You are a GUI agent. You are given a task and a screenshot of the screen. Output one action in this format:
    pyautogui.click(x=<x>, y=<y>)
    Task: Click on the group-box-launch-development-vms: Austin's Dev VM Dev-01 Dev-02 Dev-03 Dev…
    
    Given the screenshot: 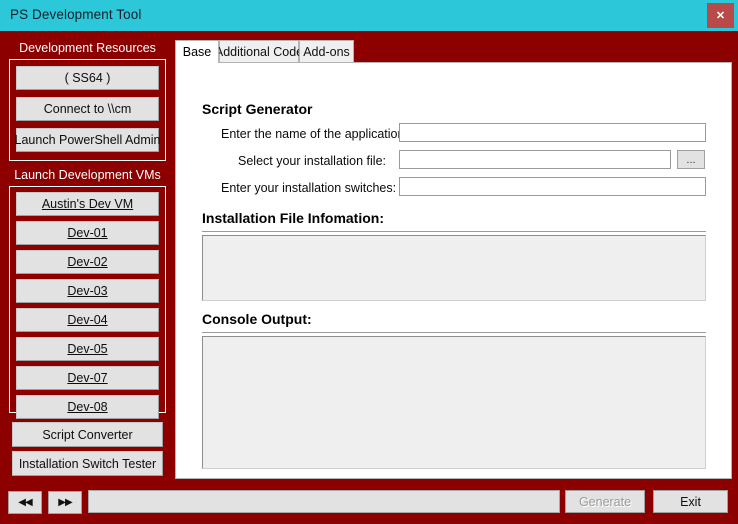 What is the action you would take?
    pyautogui.click(x=87, y=302)
    